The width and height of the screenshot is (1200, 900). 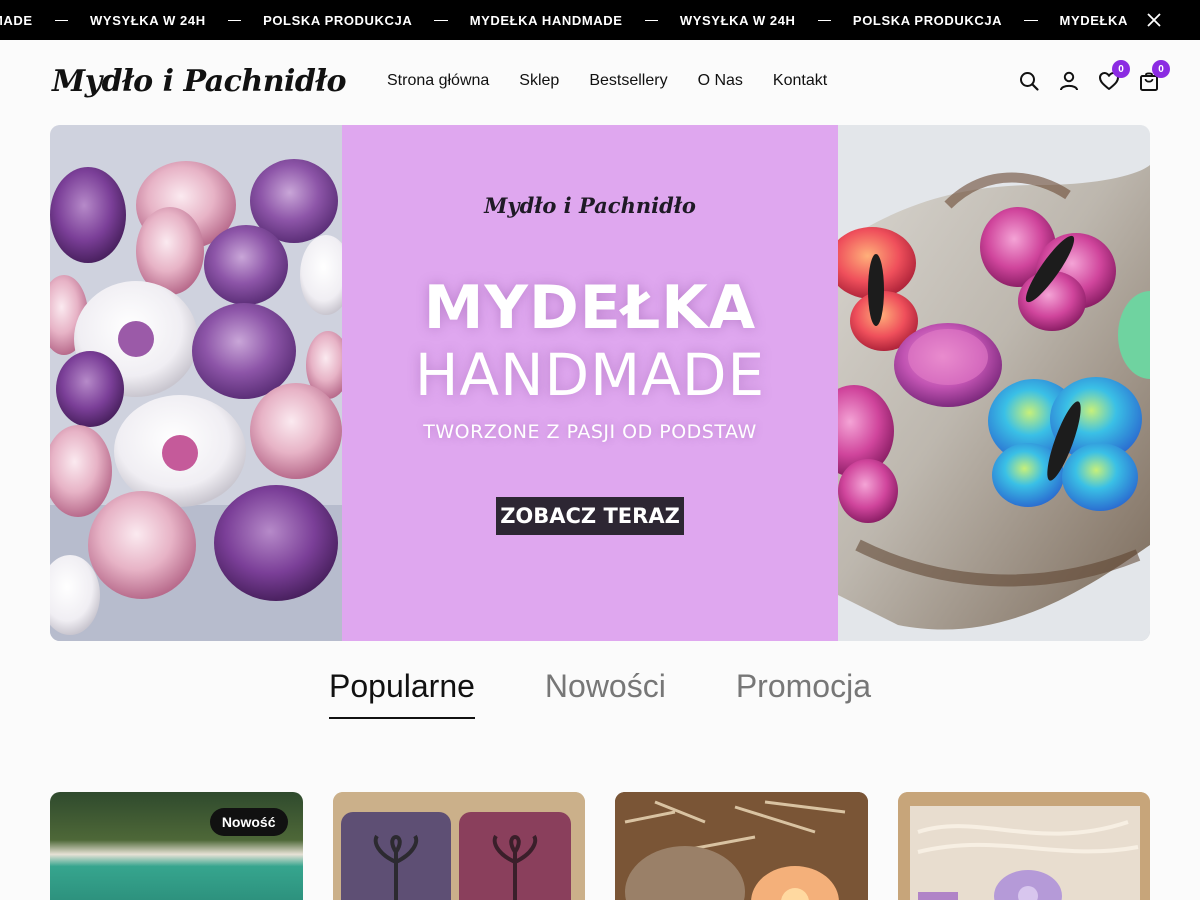 What do you see at coordinates (16, 20) in the screenshot?
I see `announcement-item: MADE` at bounding box center [16, 20].